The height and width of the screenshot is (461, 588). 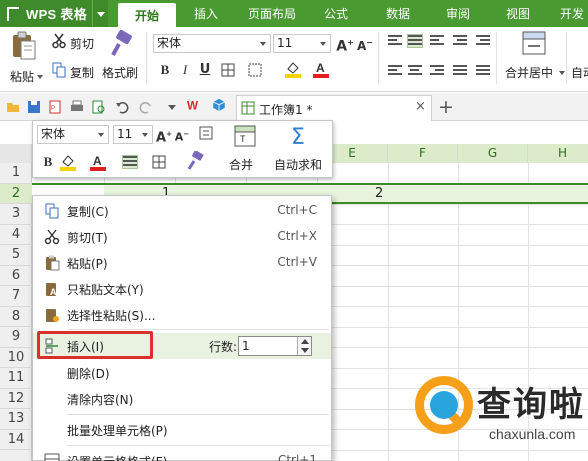 I want to click on mini-format-painter-icon, so click(x=196, y=161).